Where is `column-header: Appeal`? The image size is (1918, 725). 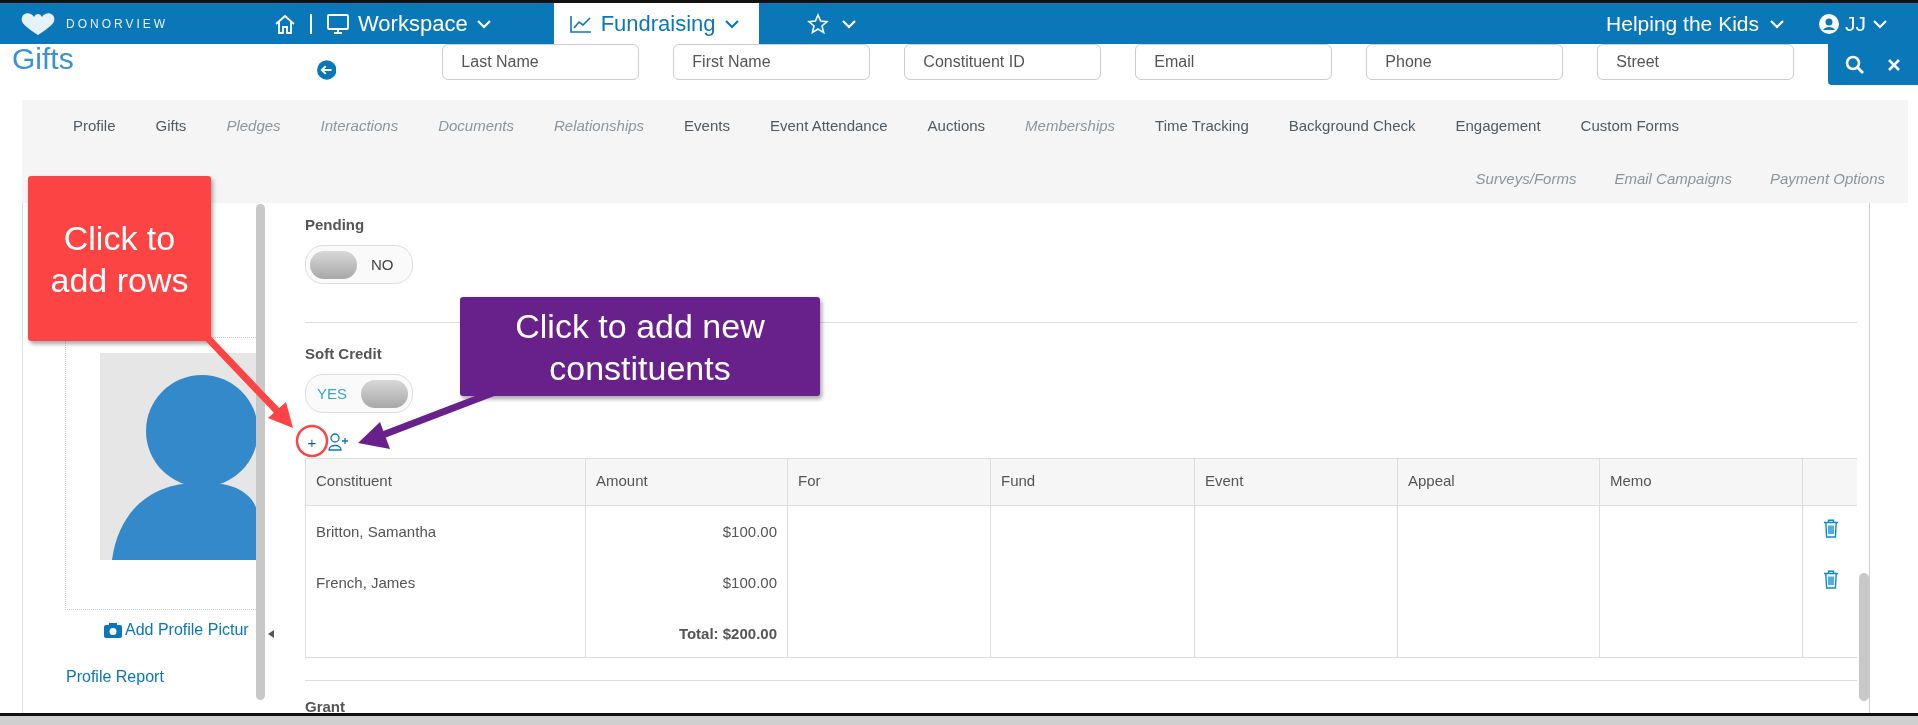
column-header: Appeal is located at coordinates (1499, 482).